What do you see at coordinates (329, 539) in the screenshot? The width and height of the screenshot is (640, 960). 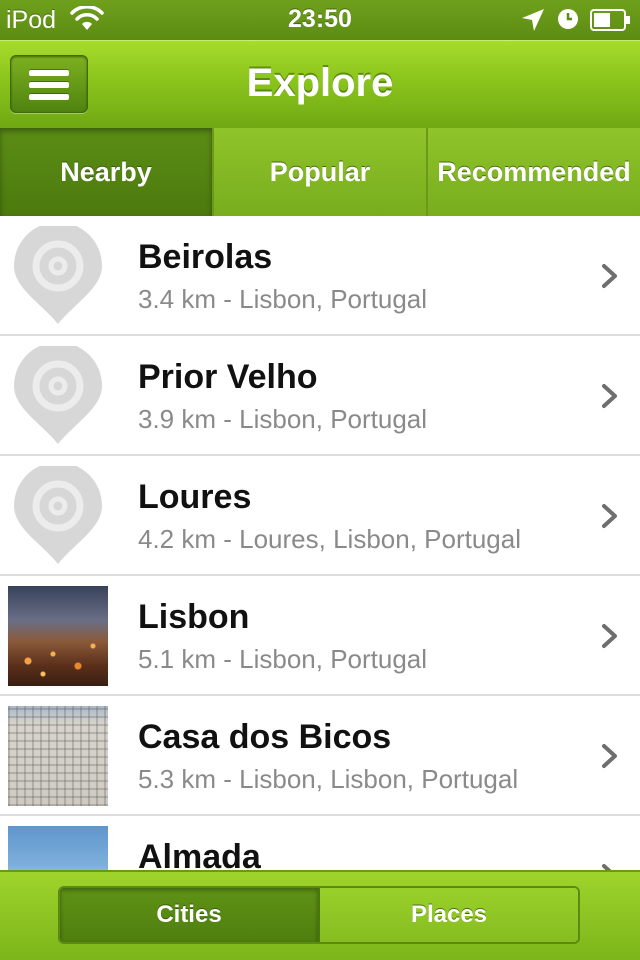 I see `place-detail: 4.2 km - Loures, Lisbon, Portugal` at bounding box center [329, 539].